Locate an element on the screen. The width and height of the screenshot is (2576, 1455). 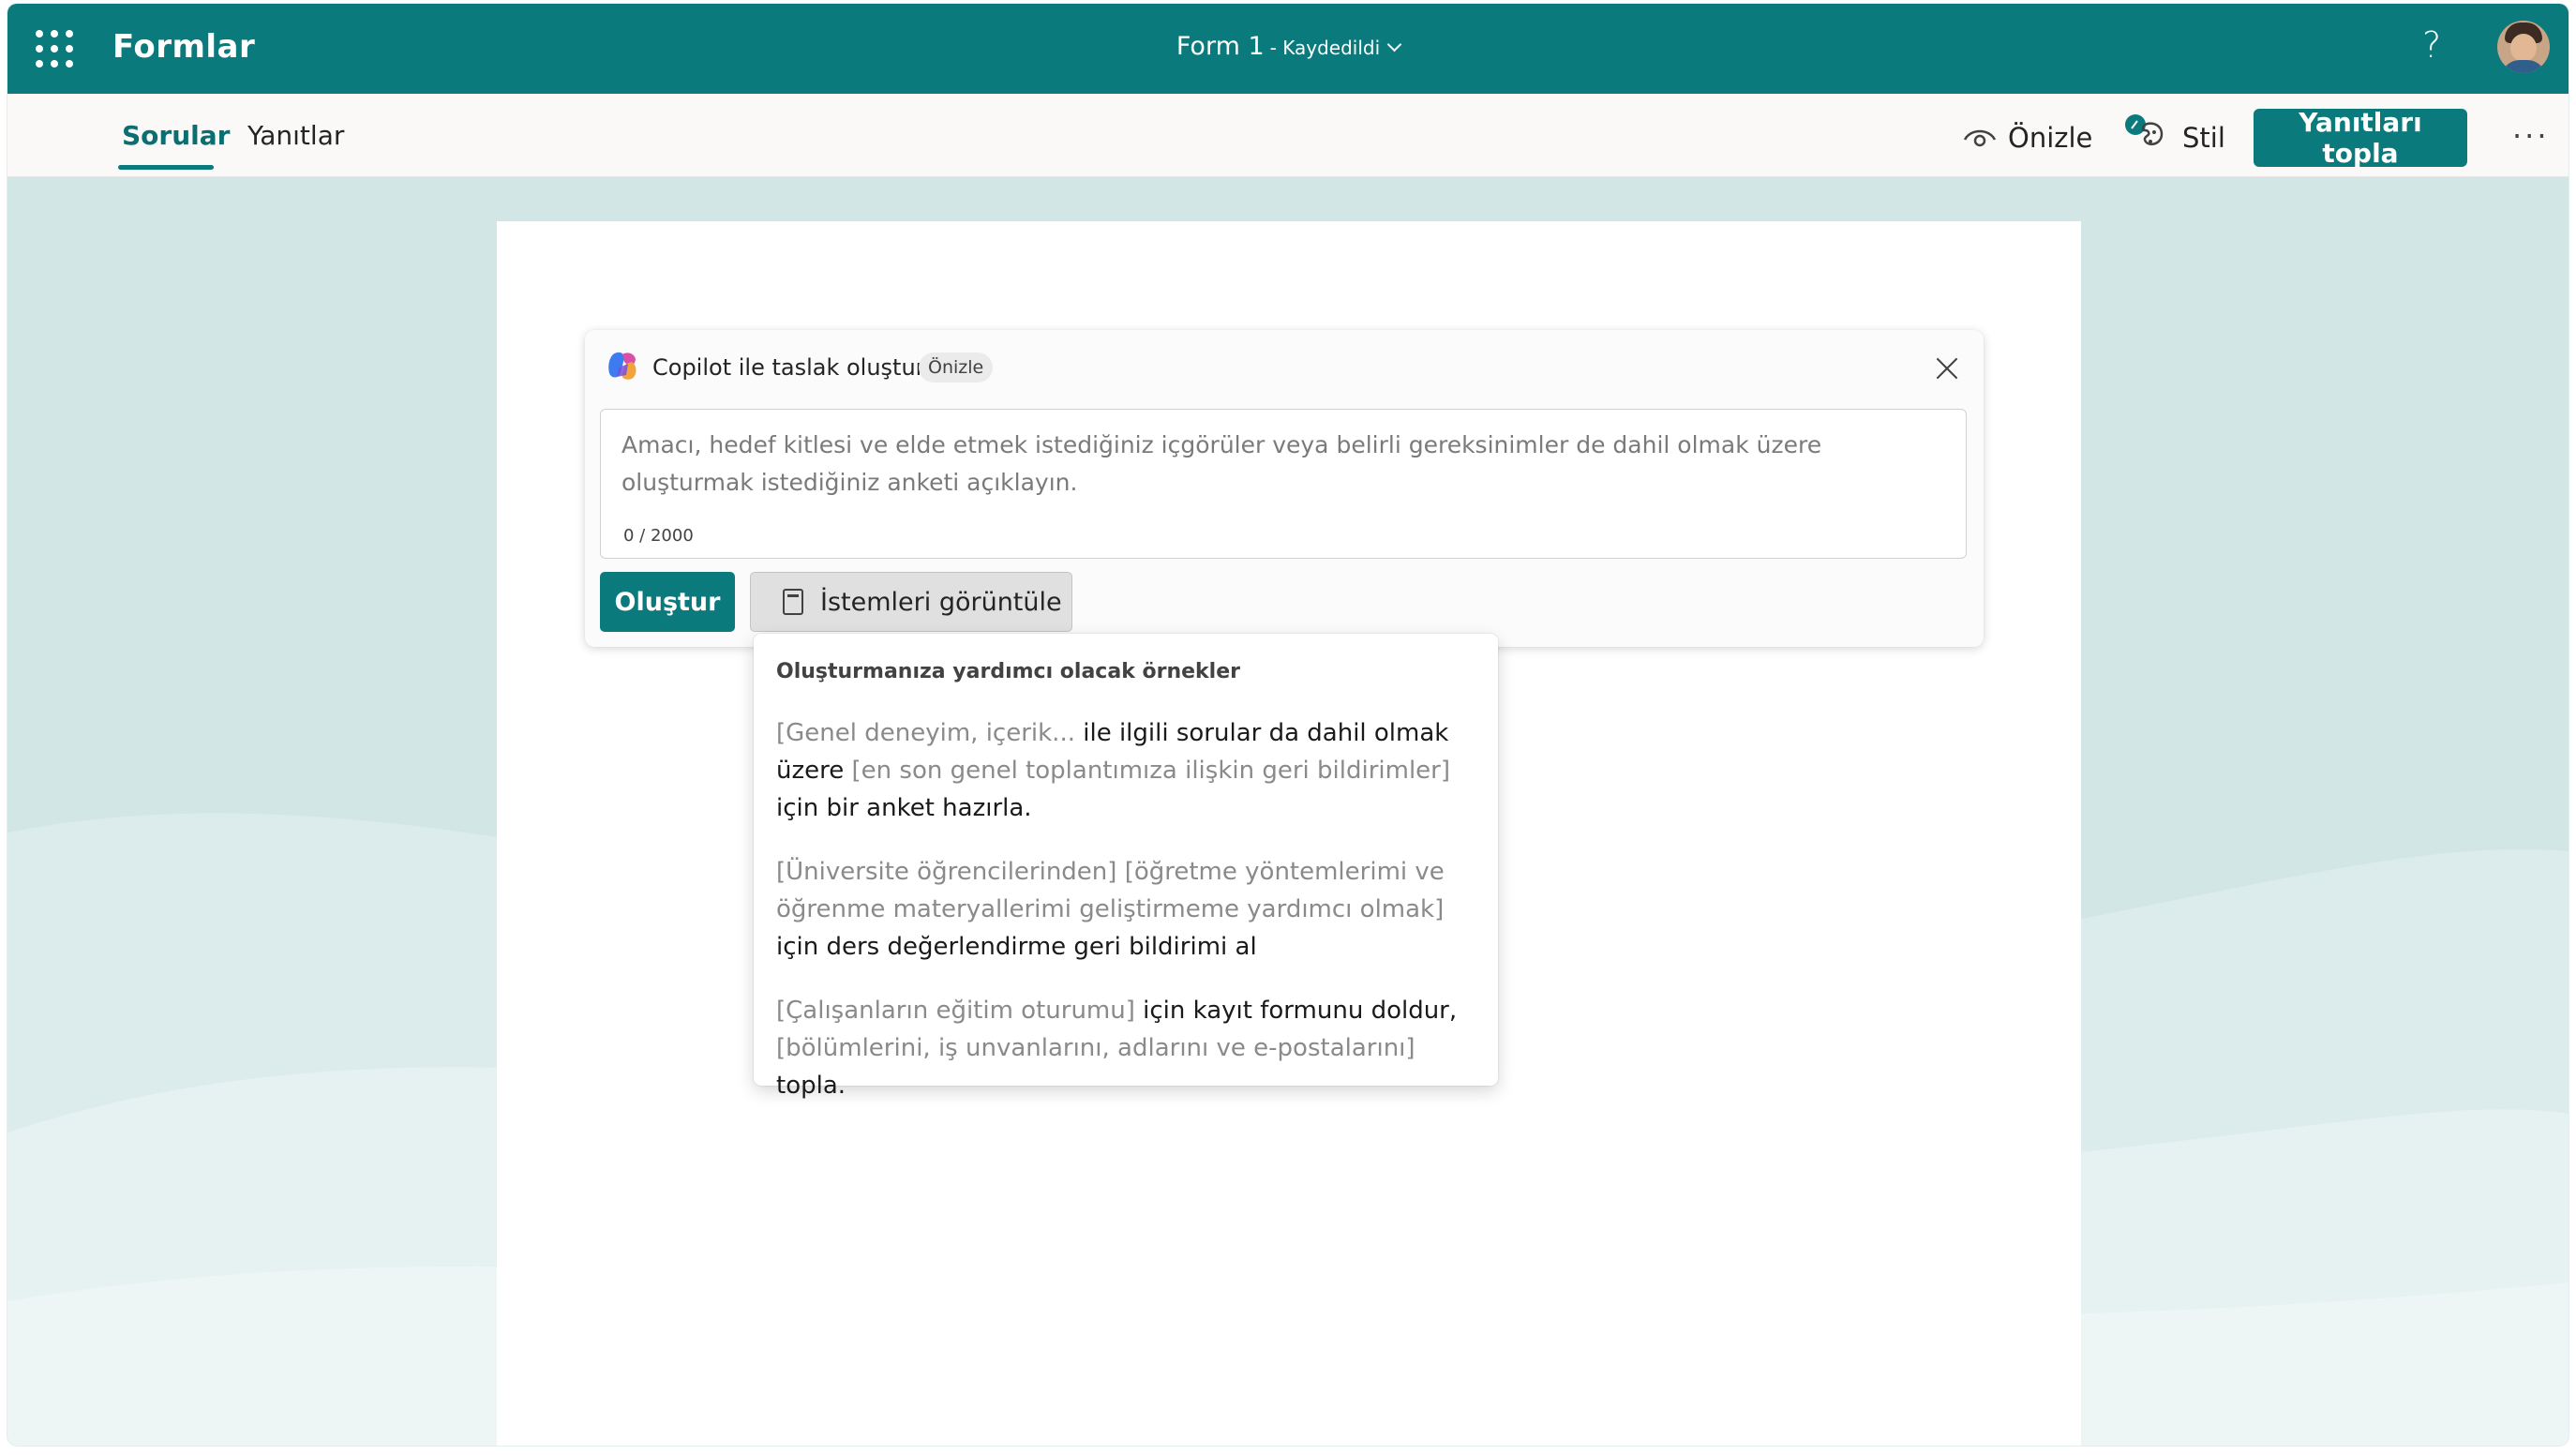
form-title-menu: Form 1- Kaydedildi is located at coordinates (1288, 46).